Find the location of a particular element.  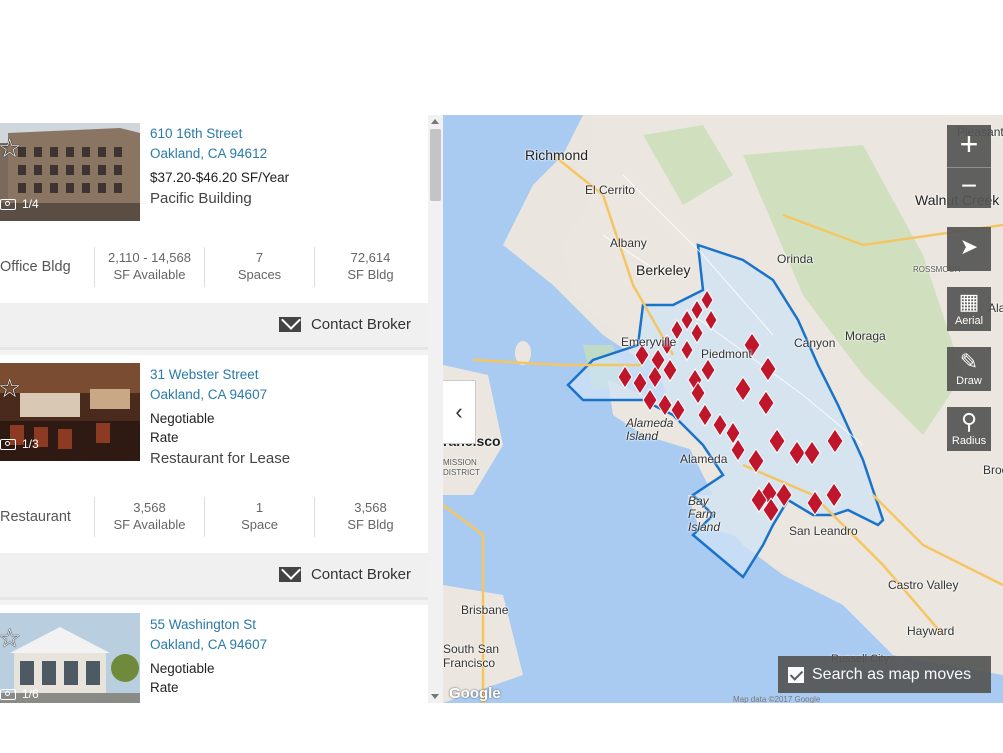

map-label: MISSION DISTRICT is located at coordinates (461, 467).